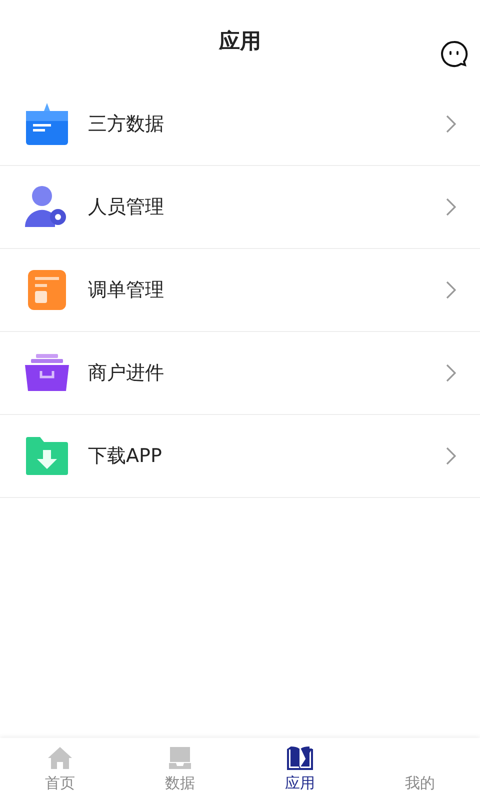 This screenshot has height=800, width=480. Describe the element at coordinates (420, 769) in the screenshot. I see `tab: 我的` at that location.